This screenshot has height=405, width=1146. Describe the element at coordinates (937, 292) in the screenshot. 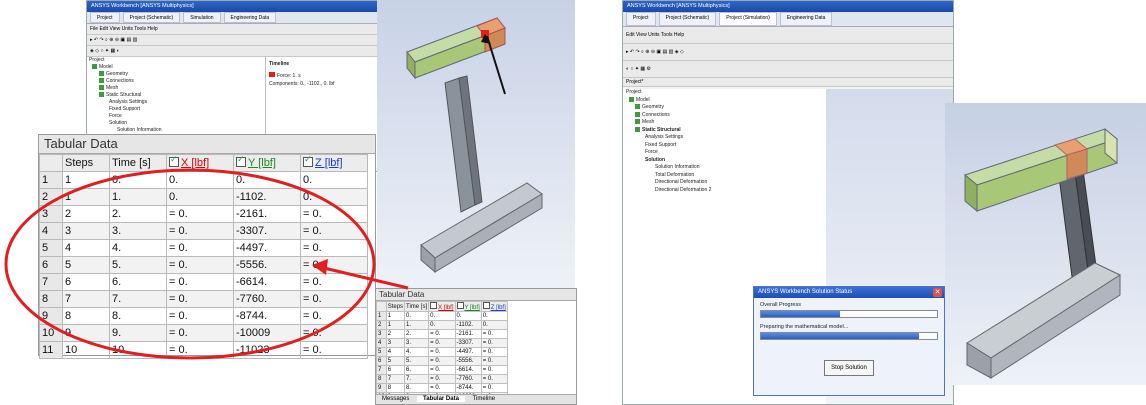

I see `close-icon: ✕` at that location.